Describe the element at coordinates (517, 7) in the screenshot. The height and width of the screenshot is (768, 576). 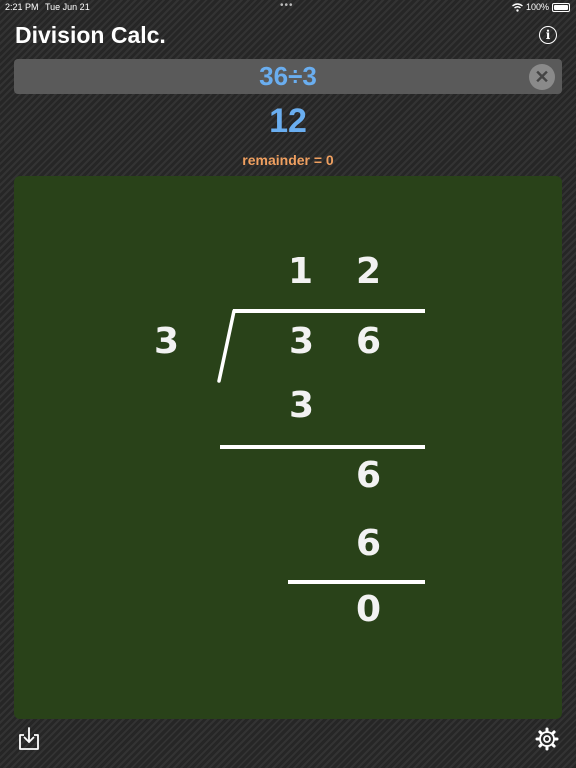
I see `wifi-icon` at that location.